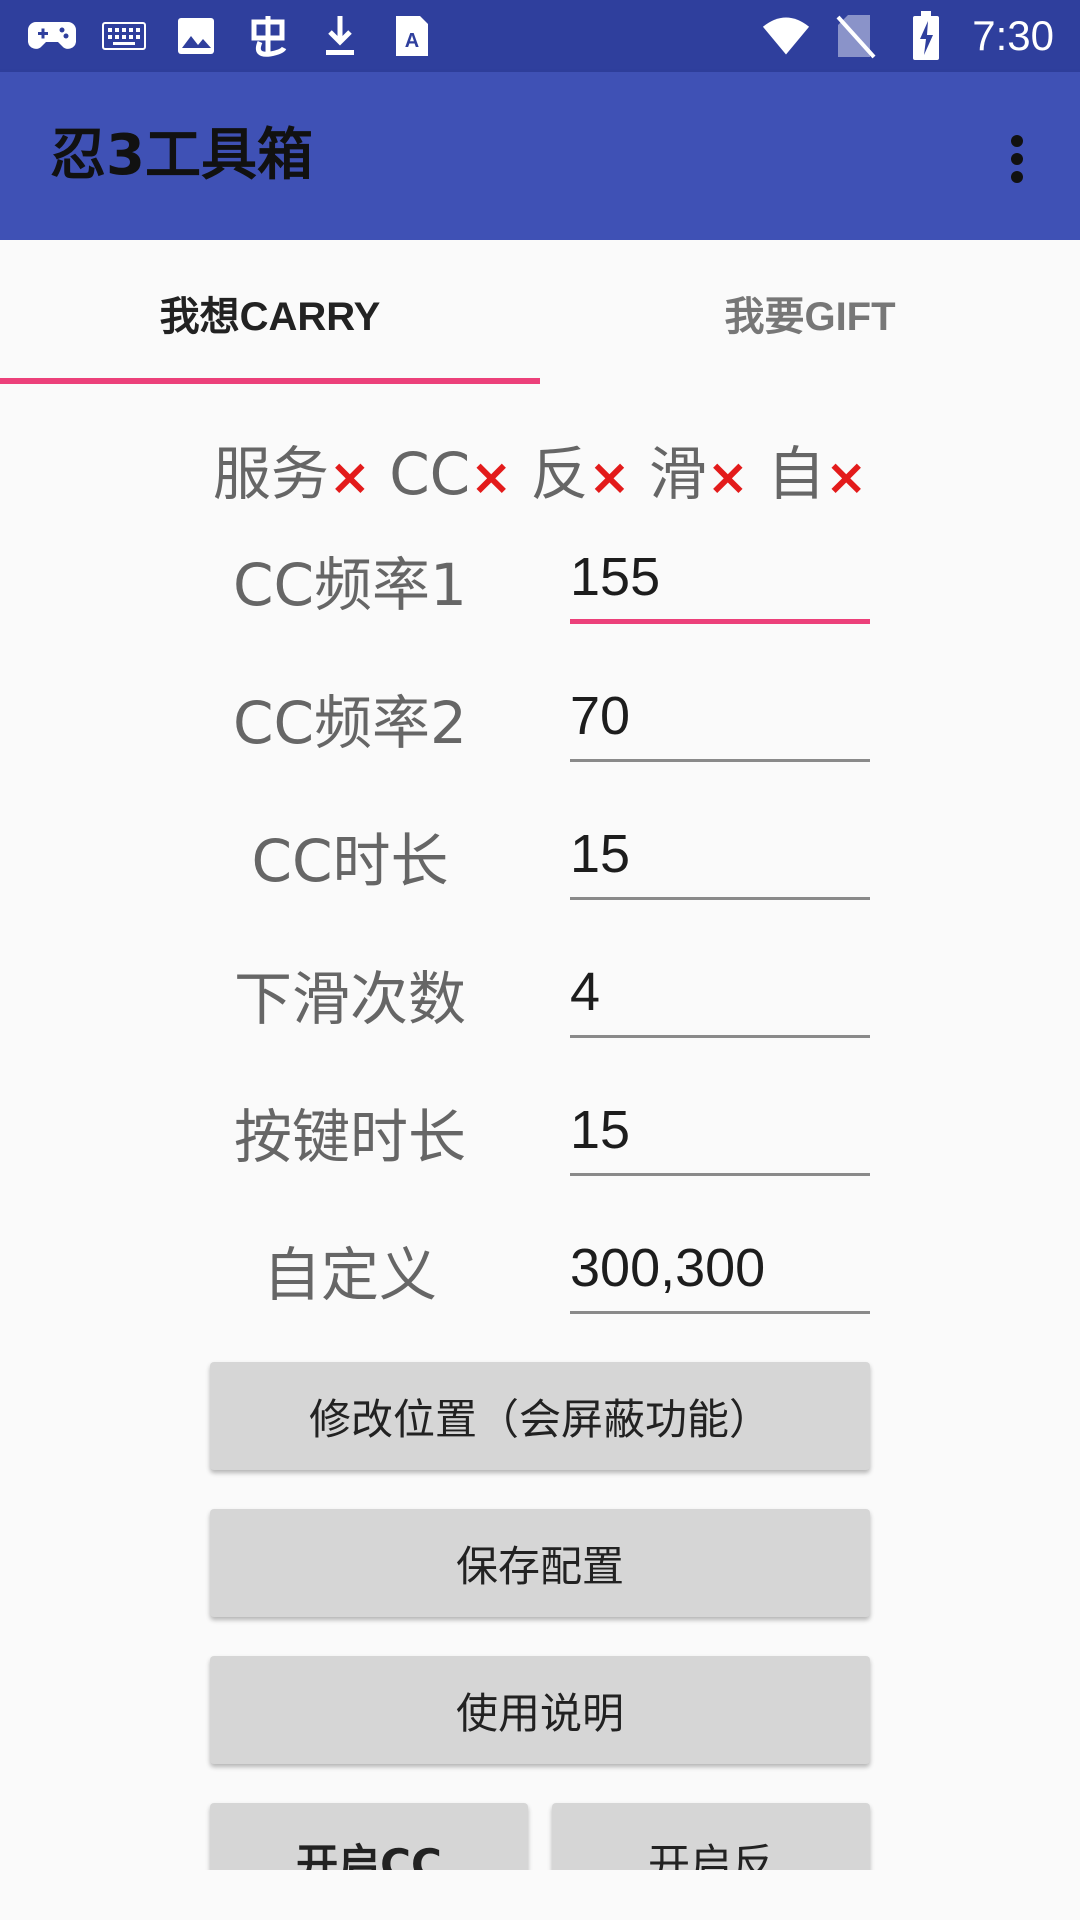 The width and height of the screenshot is (1080, 1920). What do you see at coordinates (540, 1416) in the screenshot?
I see `modify-position-button: 修改位置（会屏蔽功能）` at bounding box center [540, 1416].